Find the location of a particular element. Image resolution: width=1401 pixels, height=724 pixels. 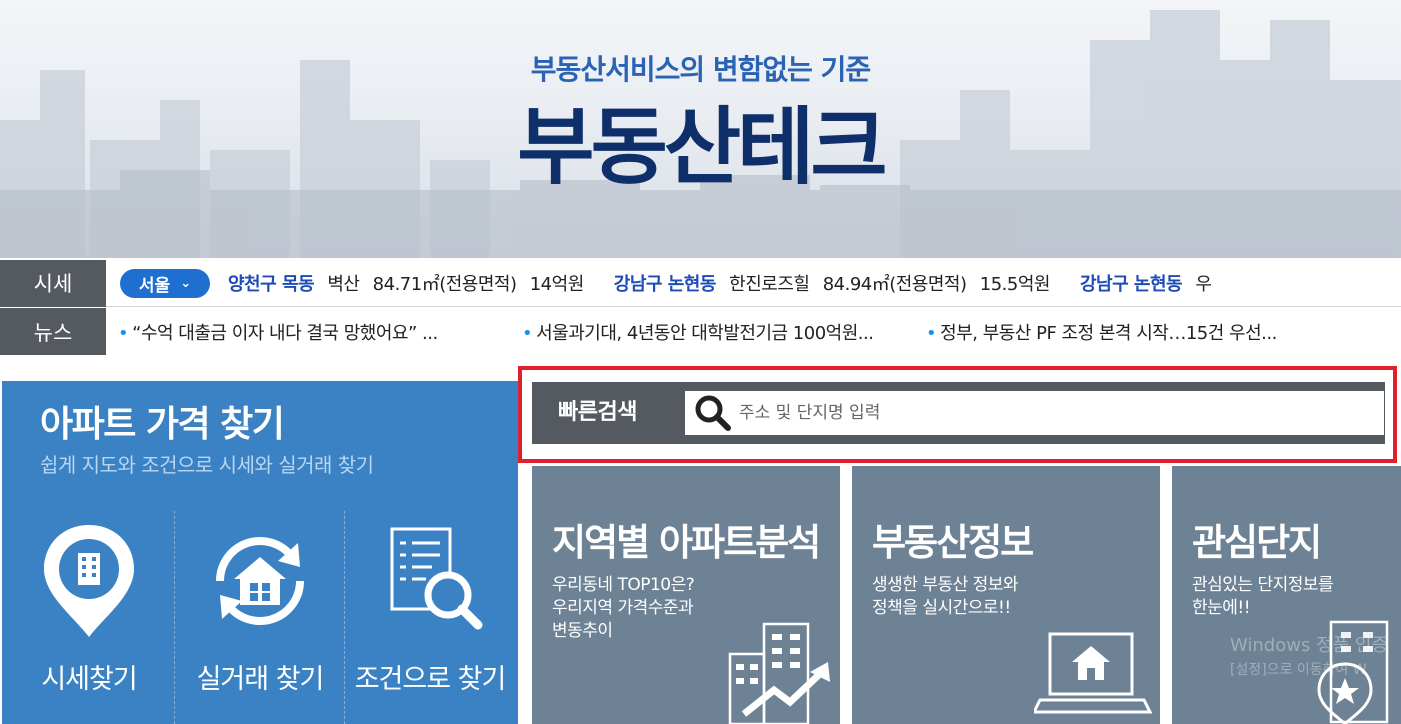

os-activation-watermark: Windows 정품 인증 [설정]으로 이동하여 W is located at coordinates (1309, 658).